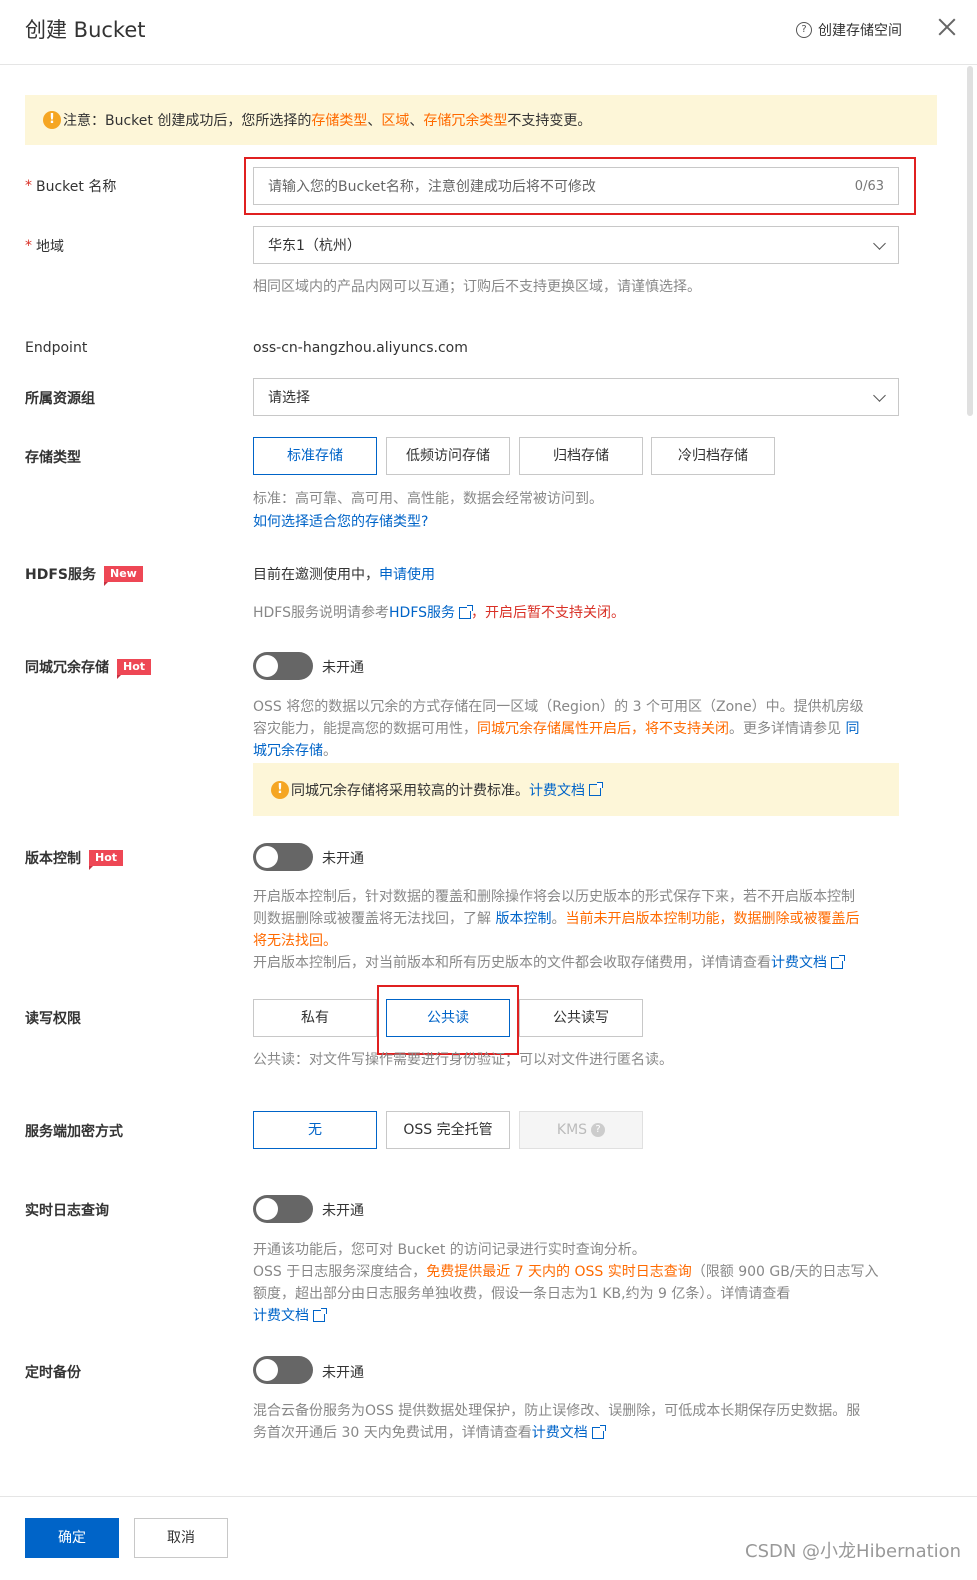 The width and height of the screenshot is (977, 1580). Describe the element at coordinates (422, 613) in the screenshot. I see `hdfs-doc-link: HDFS服务` at that location.